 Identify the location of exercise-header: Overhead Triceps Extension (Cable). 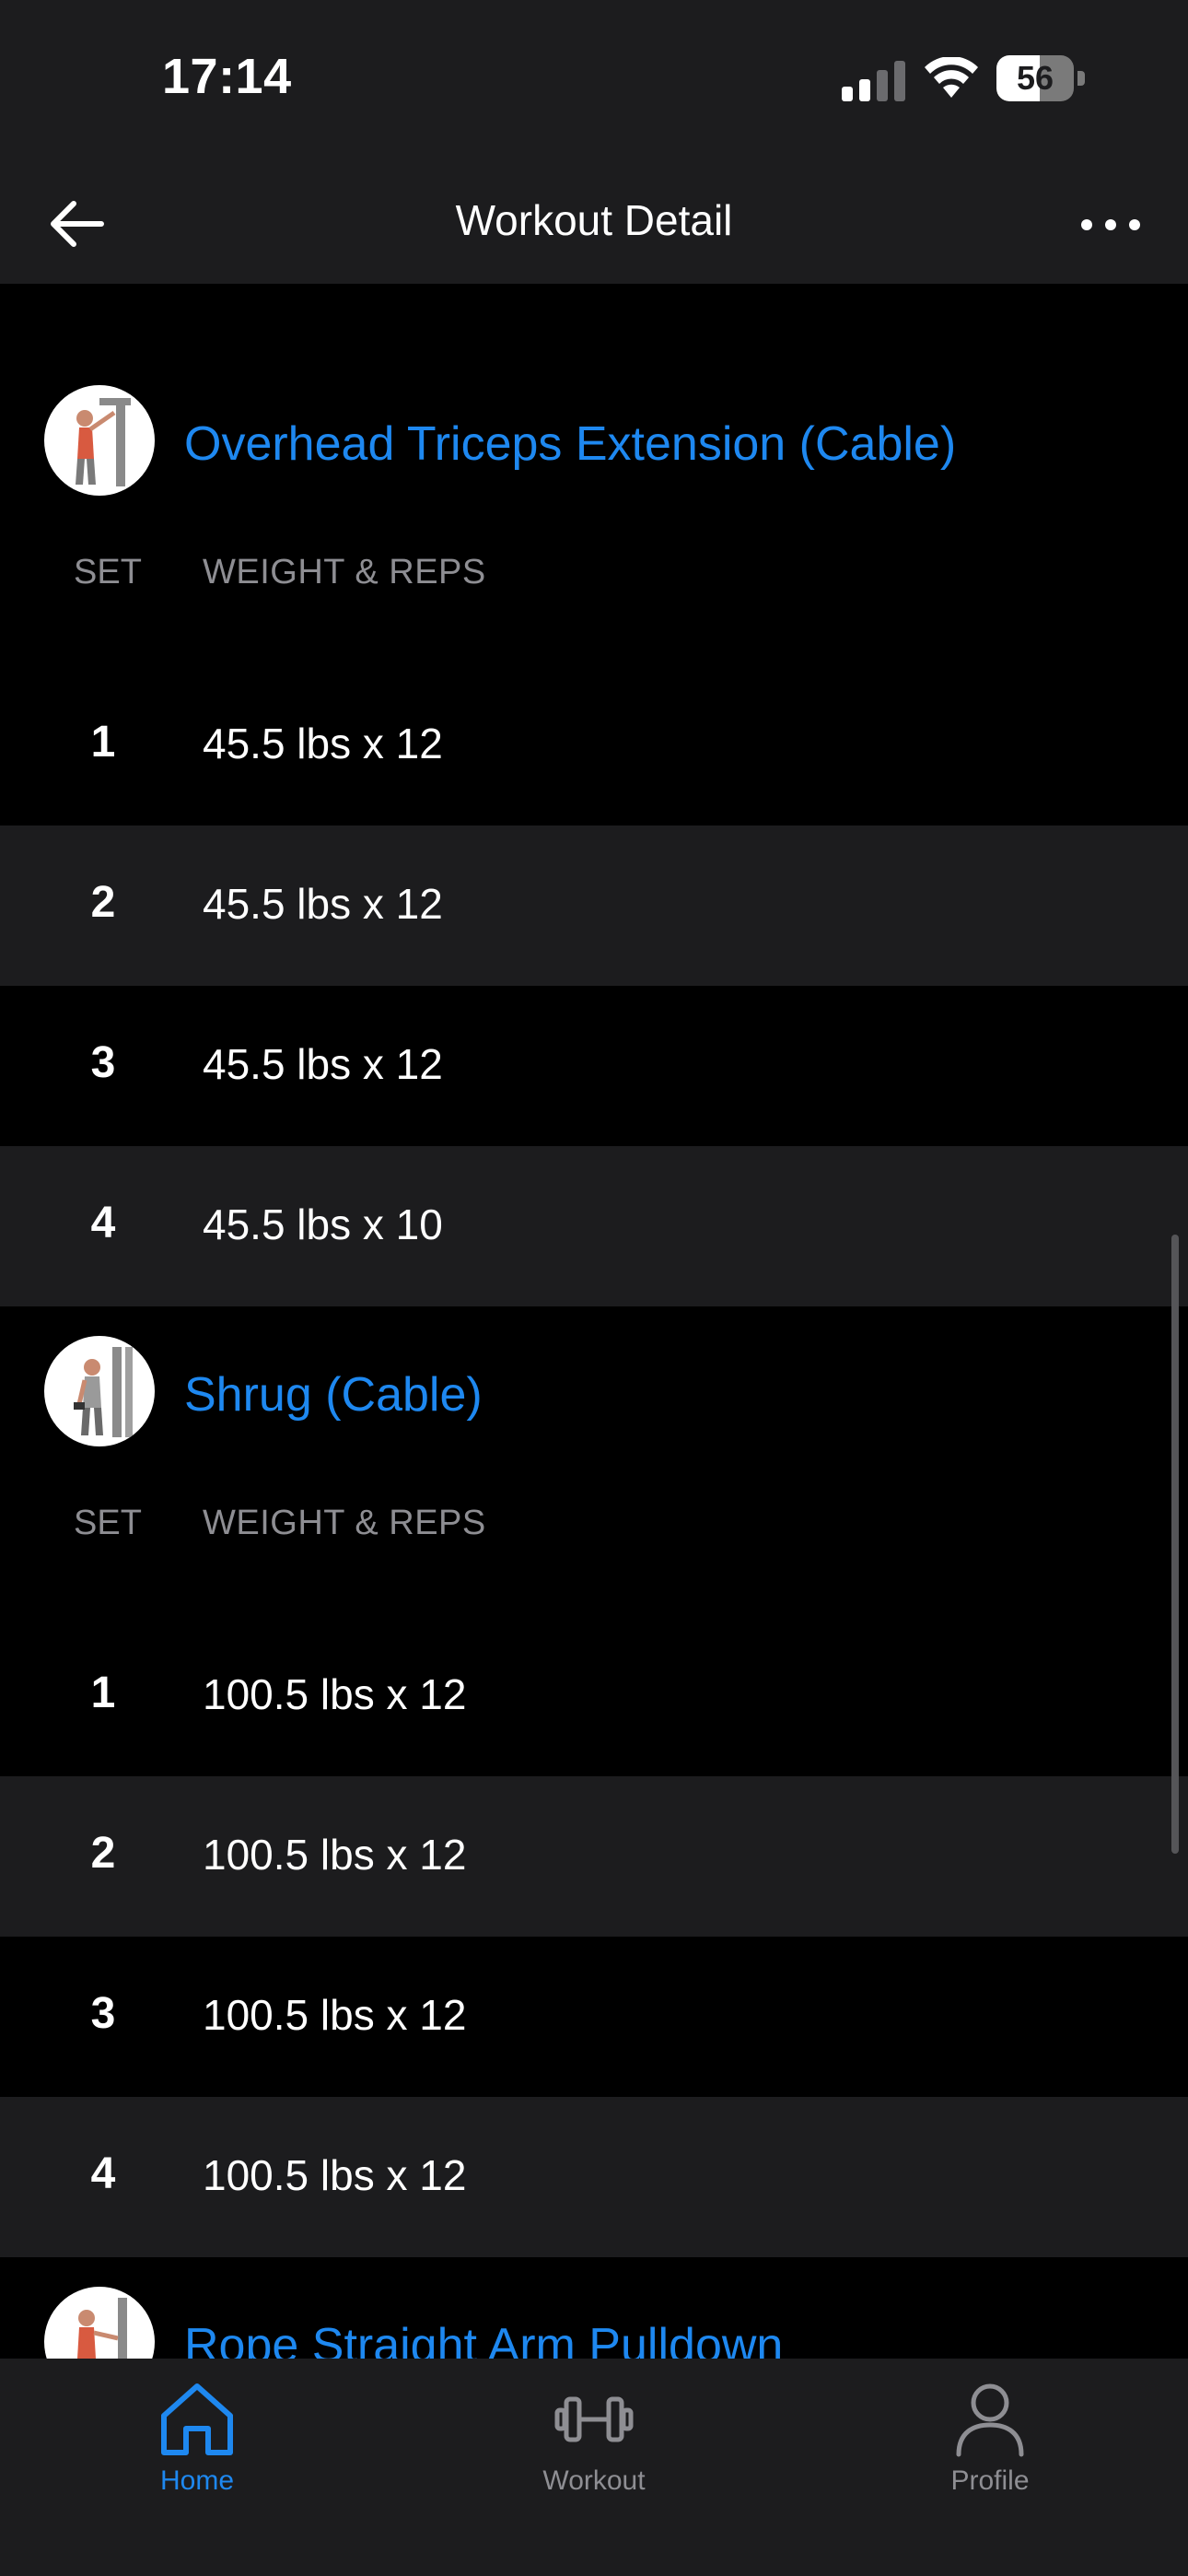
(594, 444).